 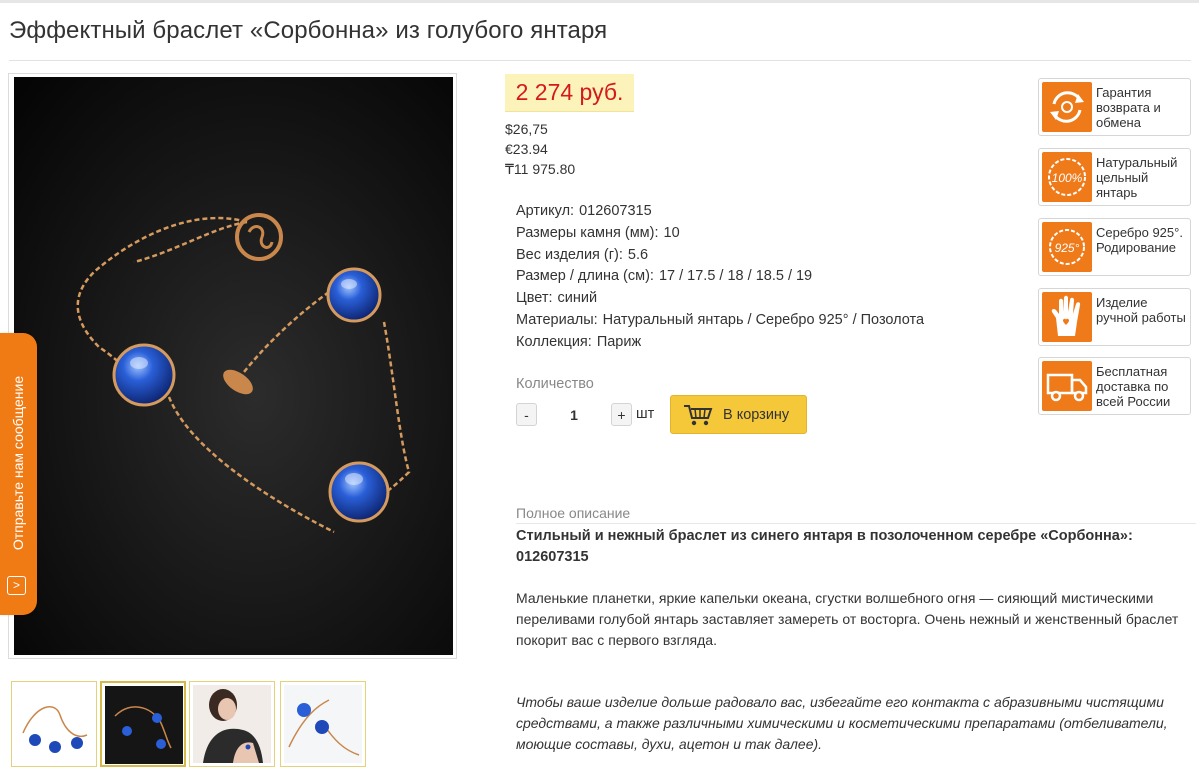 What do you see at coordinates (526, 129) in the screenshot?
I see `price-usd: $26,75` at bounding box center [526, 129].